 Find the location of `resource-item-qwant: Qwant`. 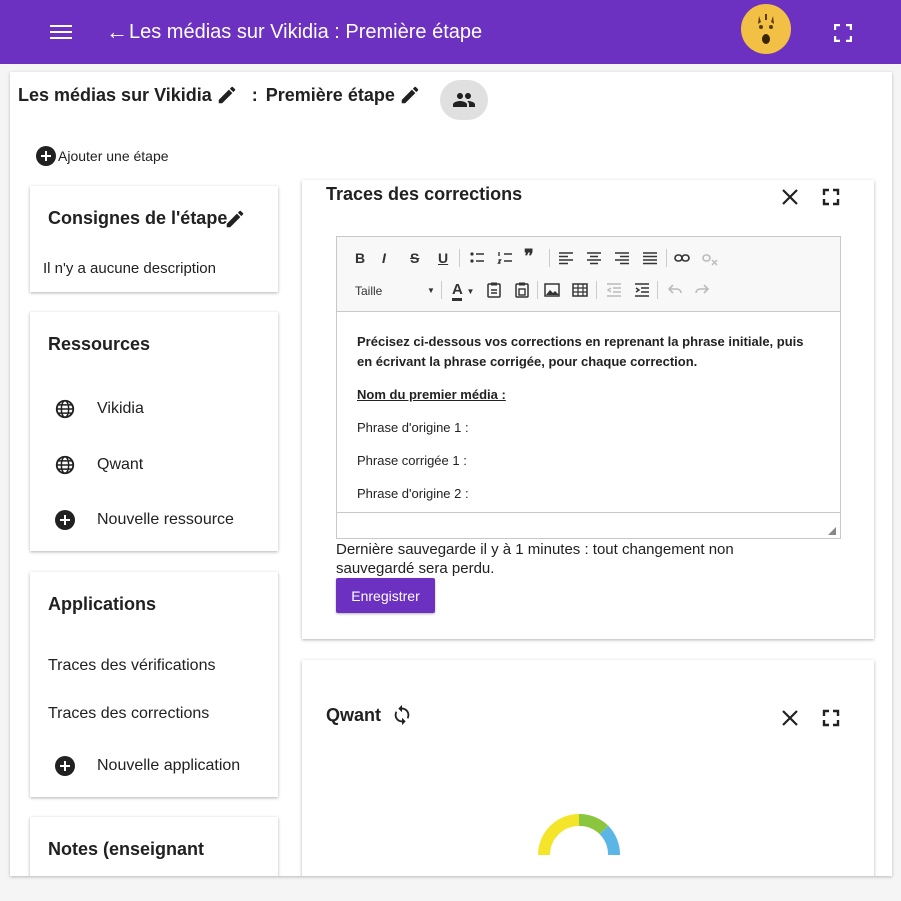

resource-item-qwant: Qwant is located at coordinates (98, 465).